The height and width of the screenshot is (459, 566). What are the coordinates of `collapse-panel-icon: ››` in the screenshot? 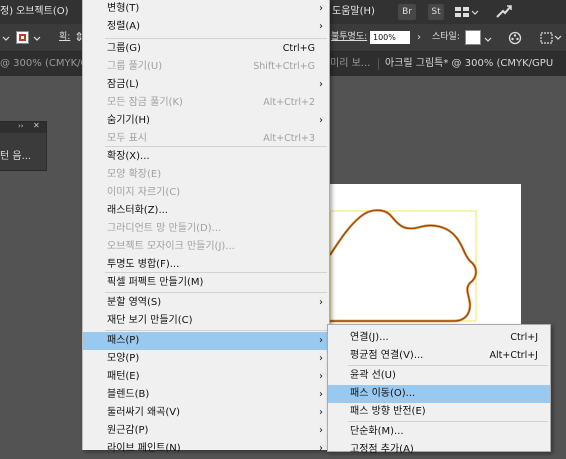 It's located at (21, 126).